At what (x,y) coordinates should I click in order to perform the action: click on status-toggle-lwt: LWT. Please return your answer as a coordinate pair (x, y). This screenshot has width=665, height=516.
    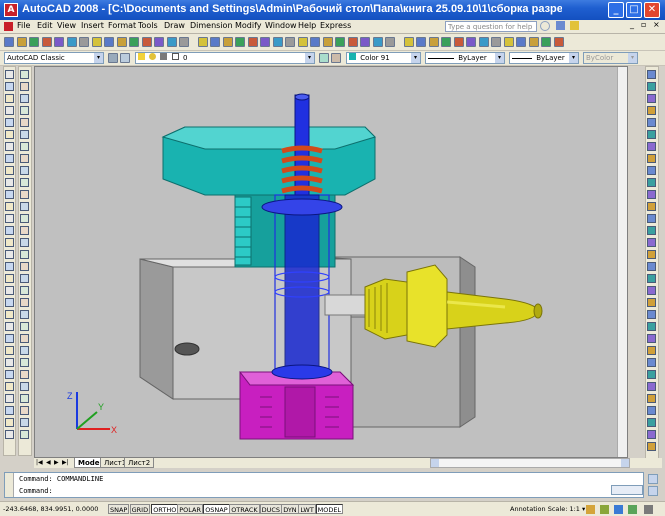
    Looking at the image, I should click on (307, 509).